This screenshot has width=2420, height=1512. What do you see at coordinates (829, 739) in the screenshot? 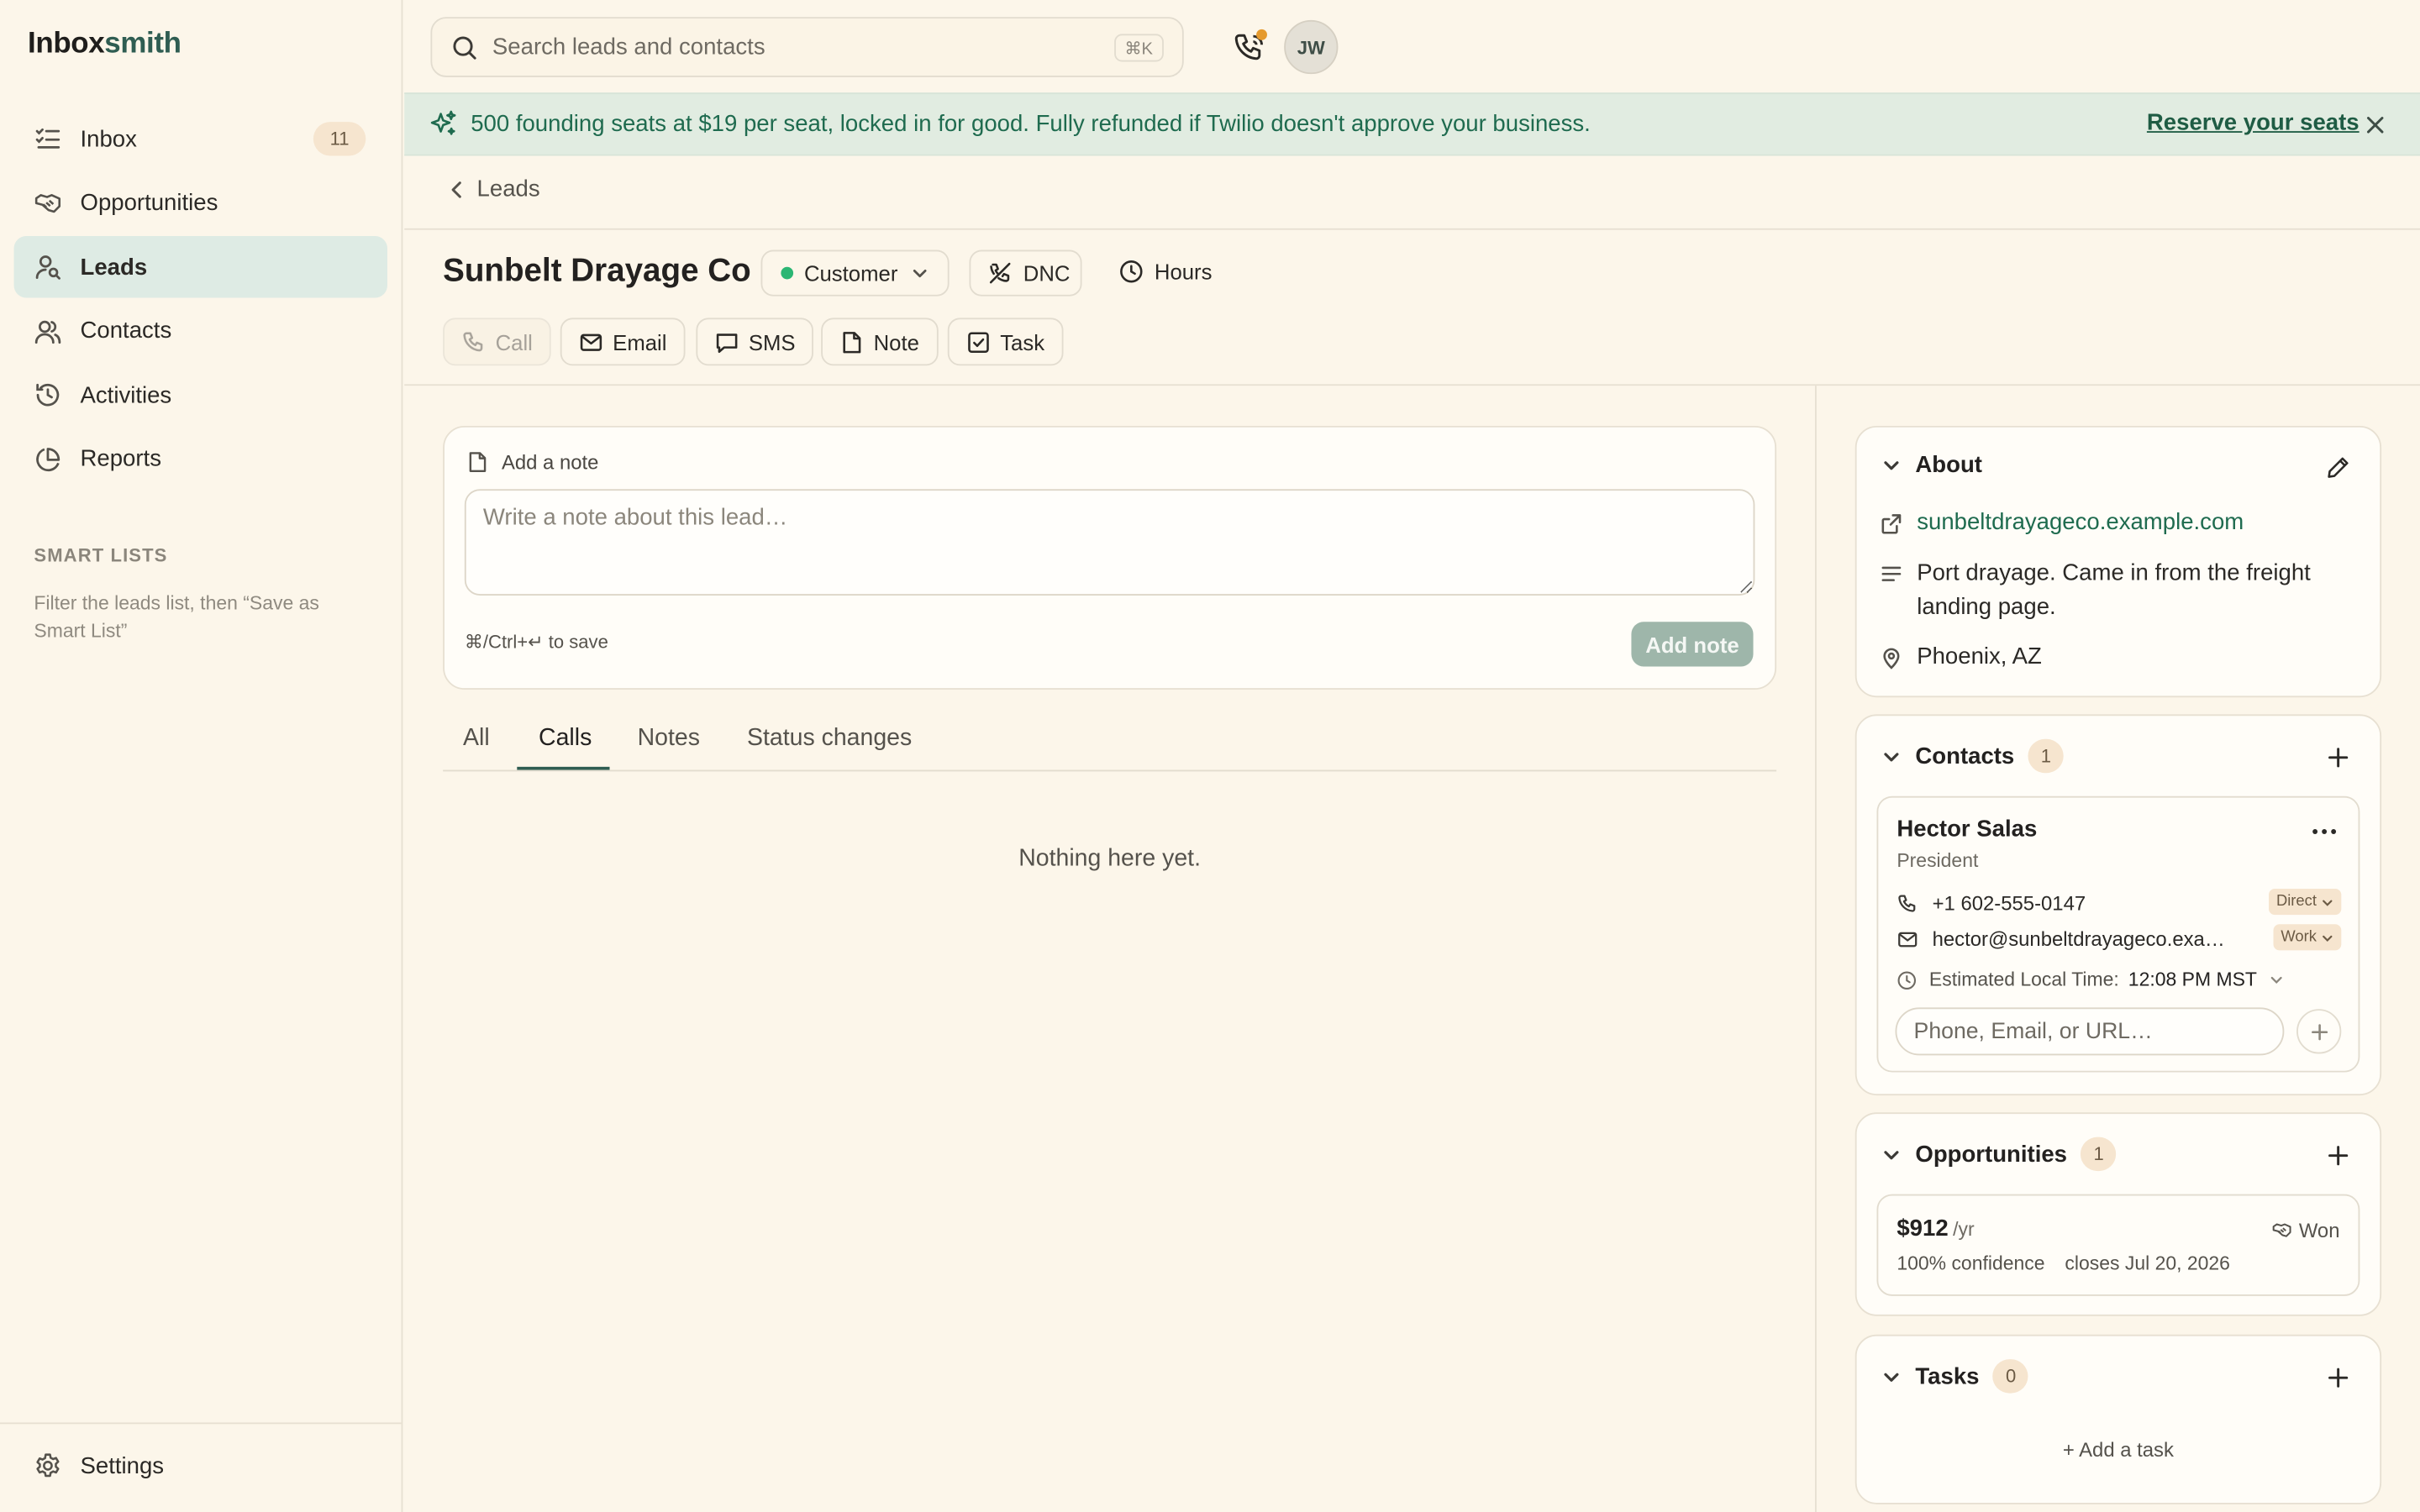
I see `tab-status-changes: Status changes` at bounding box center [829, 739].